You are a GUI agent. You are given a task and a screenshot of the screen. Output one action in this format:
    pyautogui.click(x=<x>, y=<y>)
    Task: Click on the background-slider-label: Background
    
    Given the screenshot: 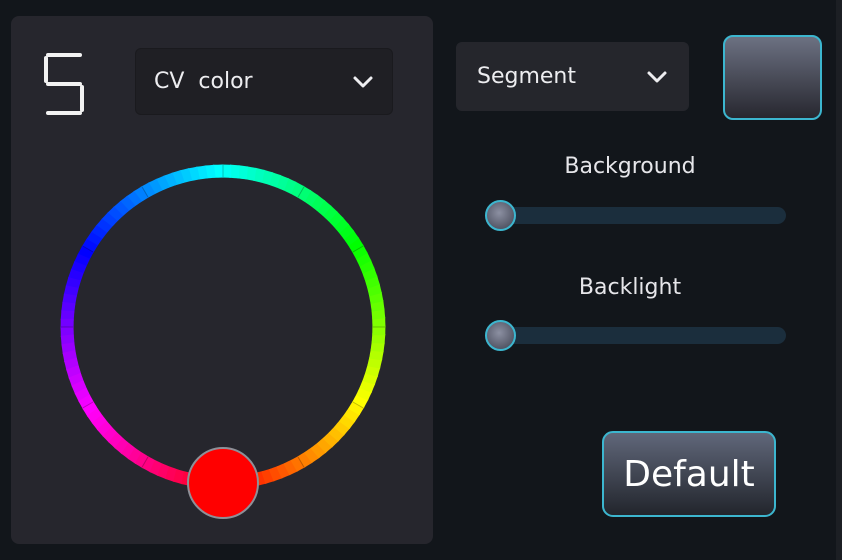 What is the action you would take?
    pyautogui.click(x=630, y=166)
    